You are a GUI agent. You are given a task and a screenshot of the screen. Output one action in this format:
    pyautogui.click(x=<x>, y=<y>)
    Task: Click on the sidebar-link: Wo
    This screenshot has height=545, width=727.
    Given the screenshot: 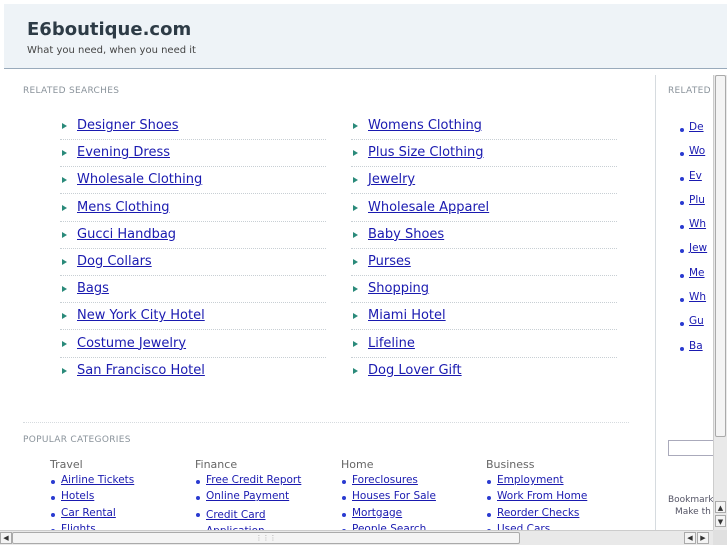 What is the action you would take?
    pyautogui.click(x=697, y=151)
    